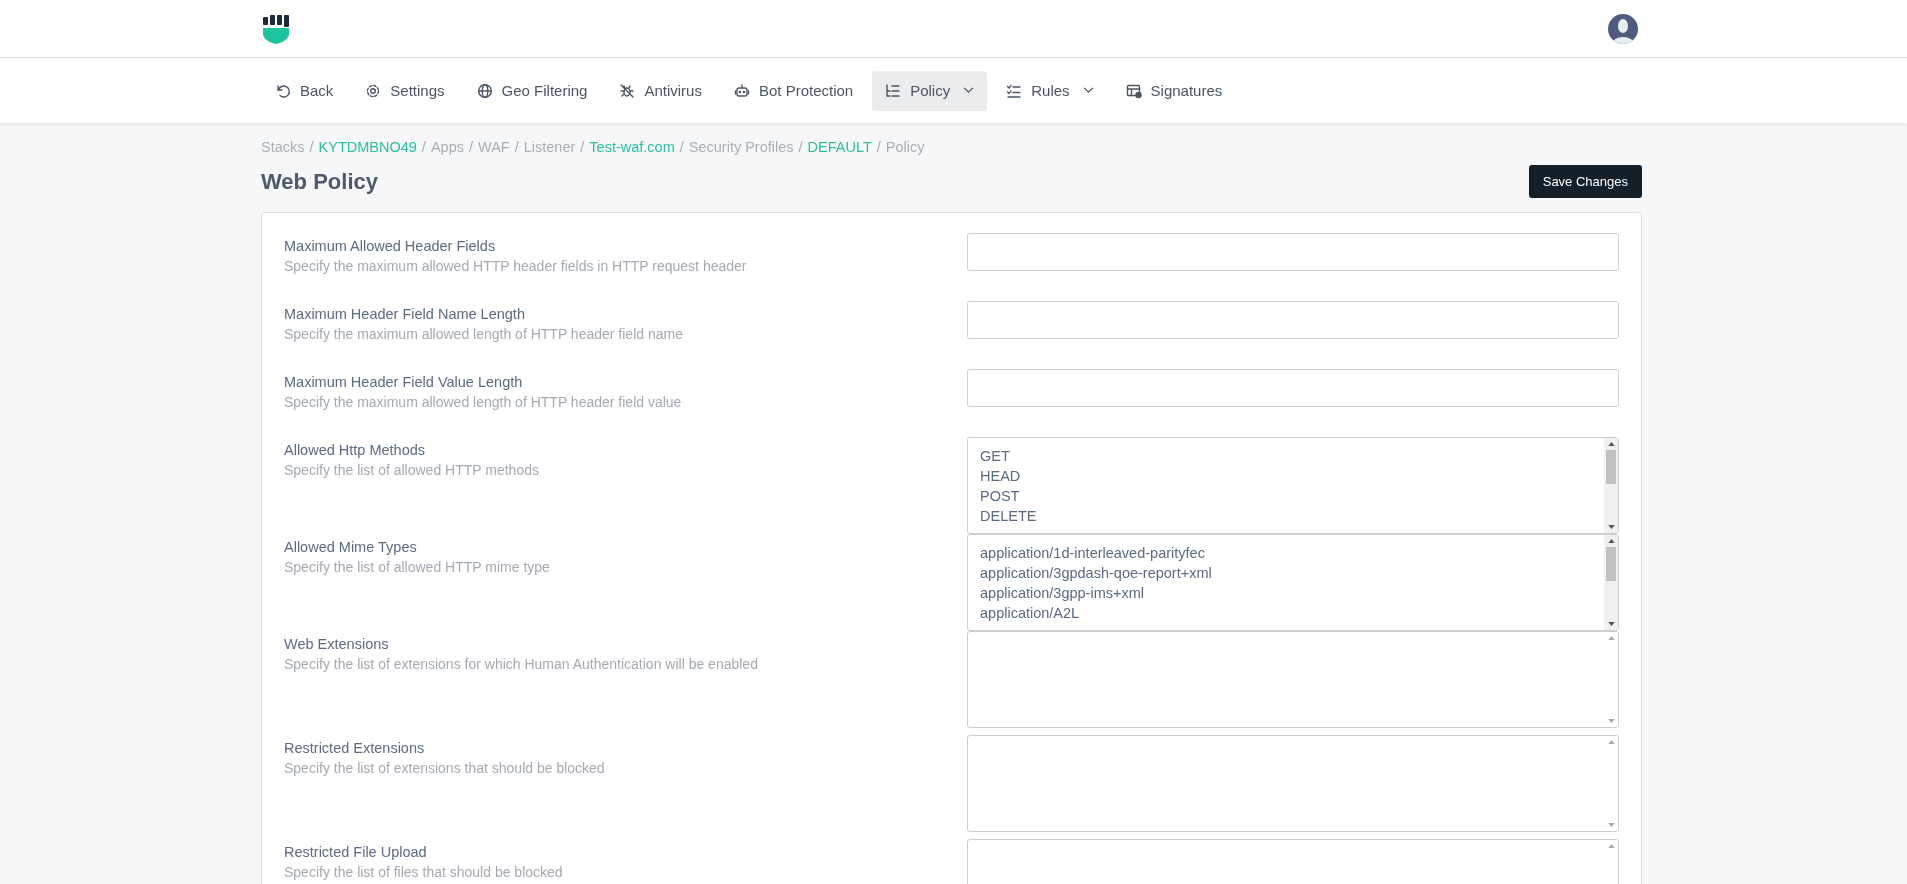  I want to click on nav-tab: Antivirus, so click(660, 90).